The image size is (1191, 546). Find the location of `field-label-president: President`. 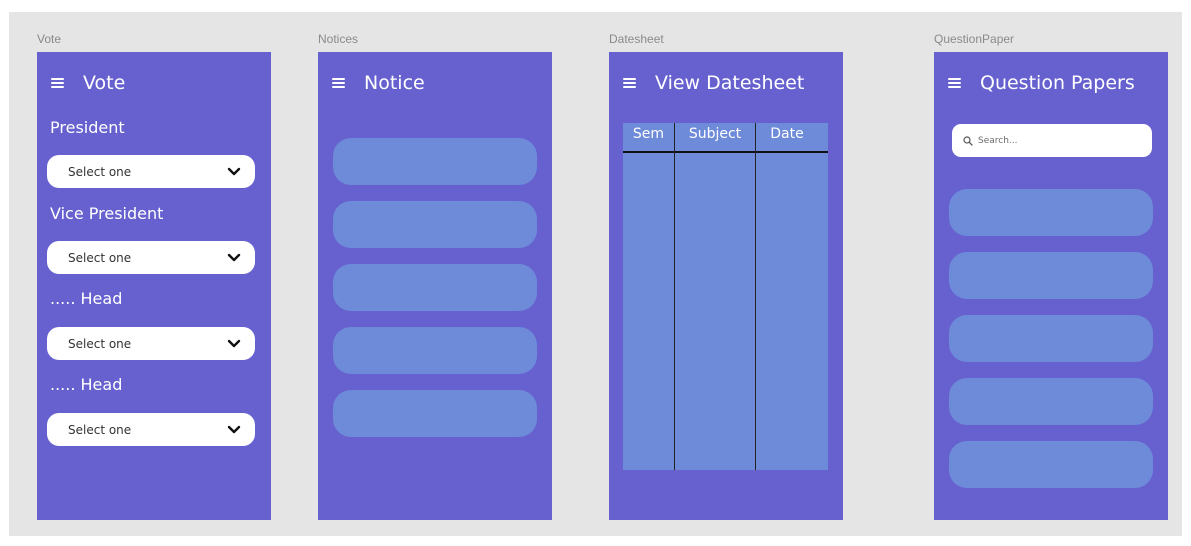

field-label-president: President is located at coordinates (87, 127).